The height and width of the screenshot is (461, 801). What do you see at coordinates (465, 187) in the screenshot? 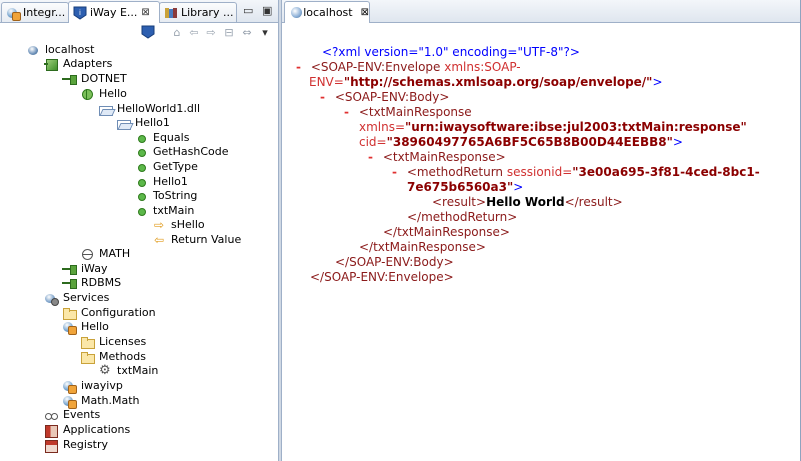
I see `xml-line-session-cont: 7e675b6560a3">` at bounding box center [465, 187].